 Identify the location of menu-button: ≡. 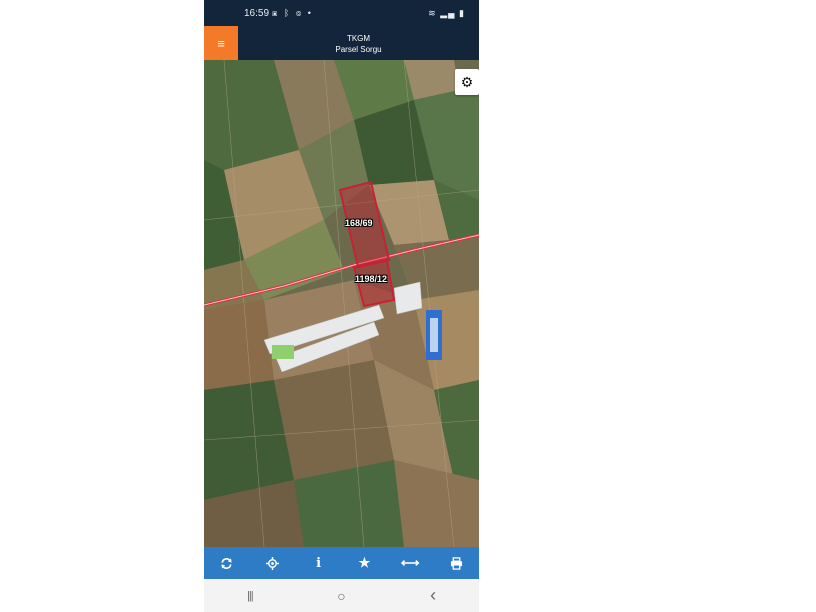
(221, 43).